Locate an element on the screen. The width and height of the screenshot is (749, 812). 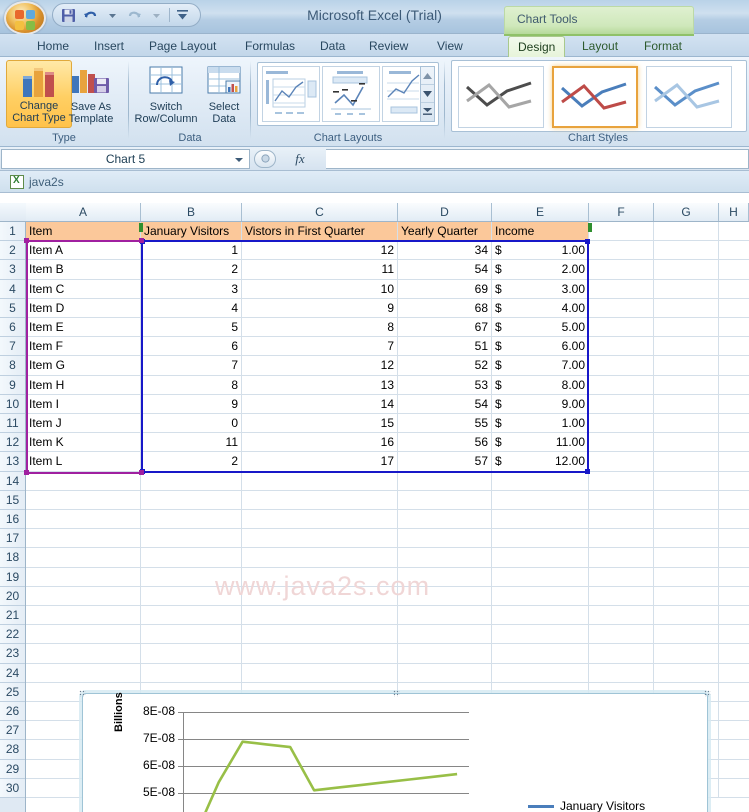
cell-H9 is located at coordinates (734, 385).